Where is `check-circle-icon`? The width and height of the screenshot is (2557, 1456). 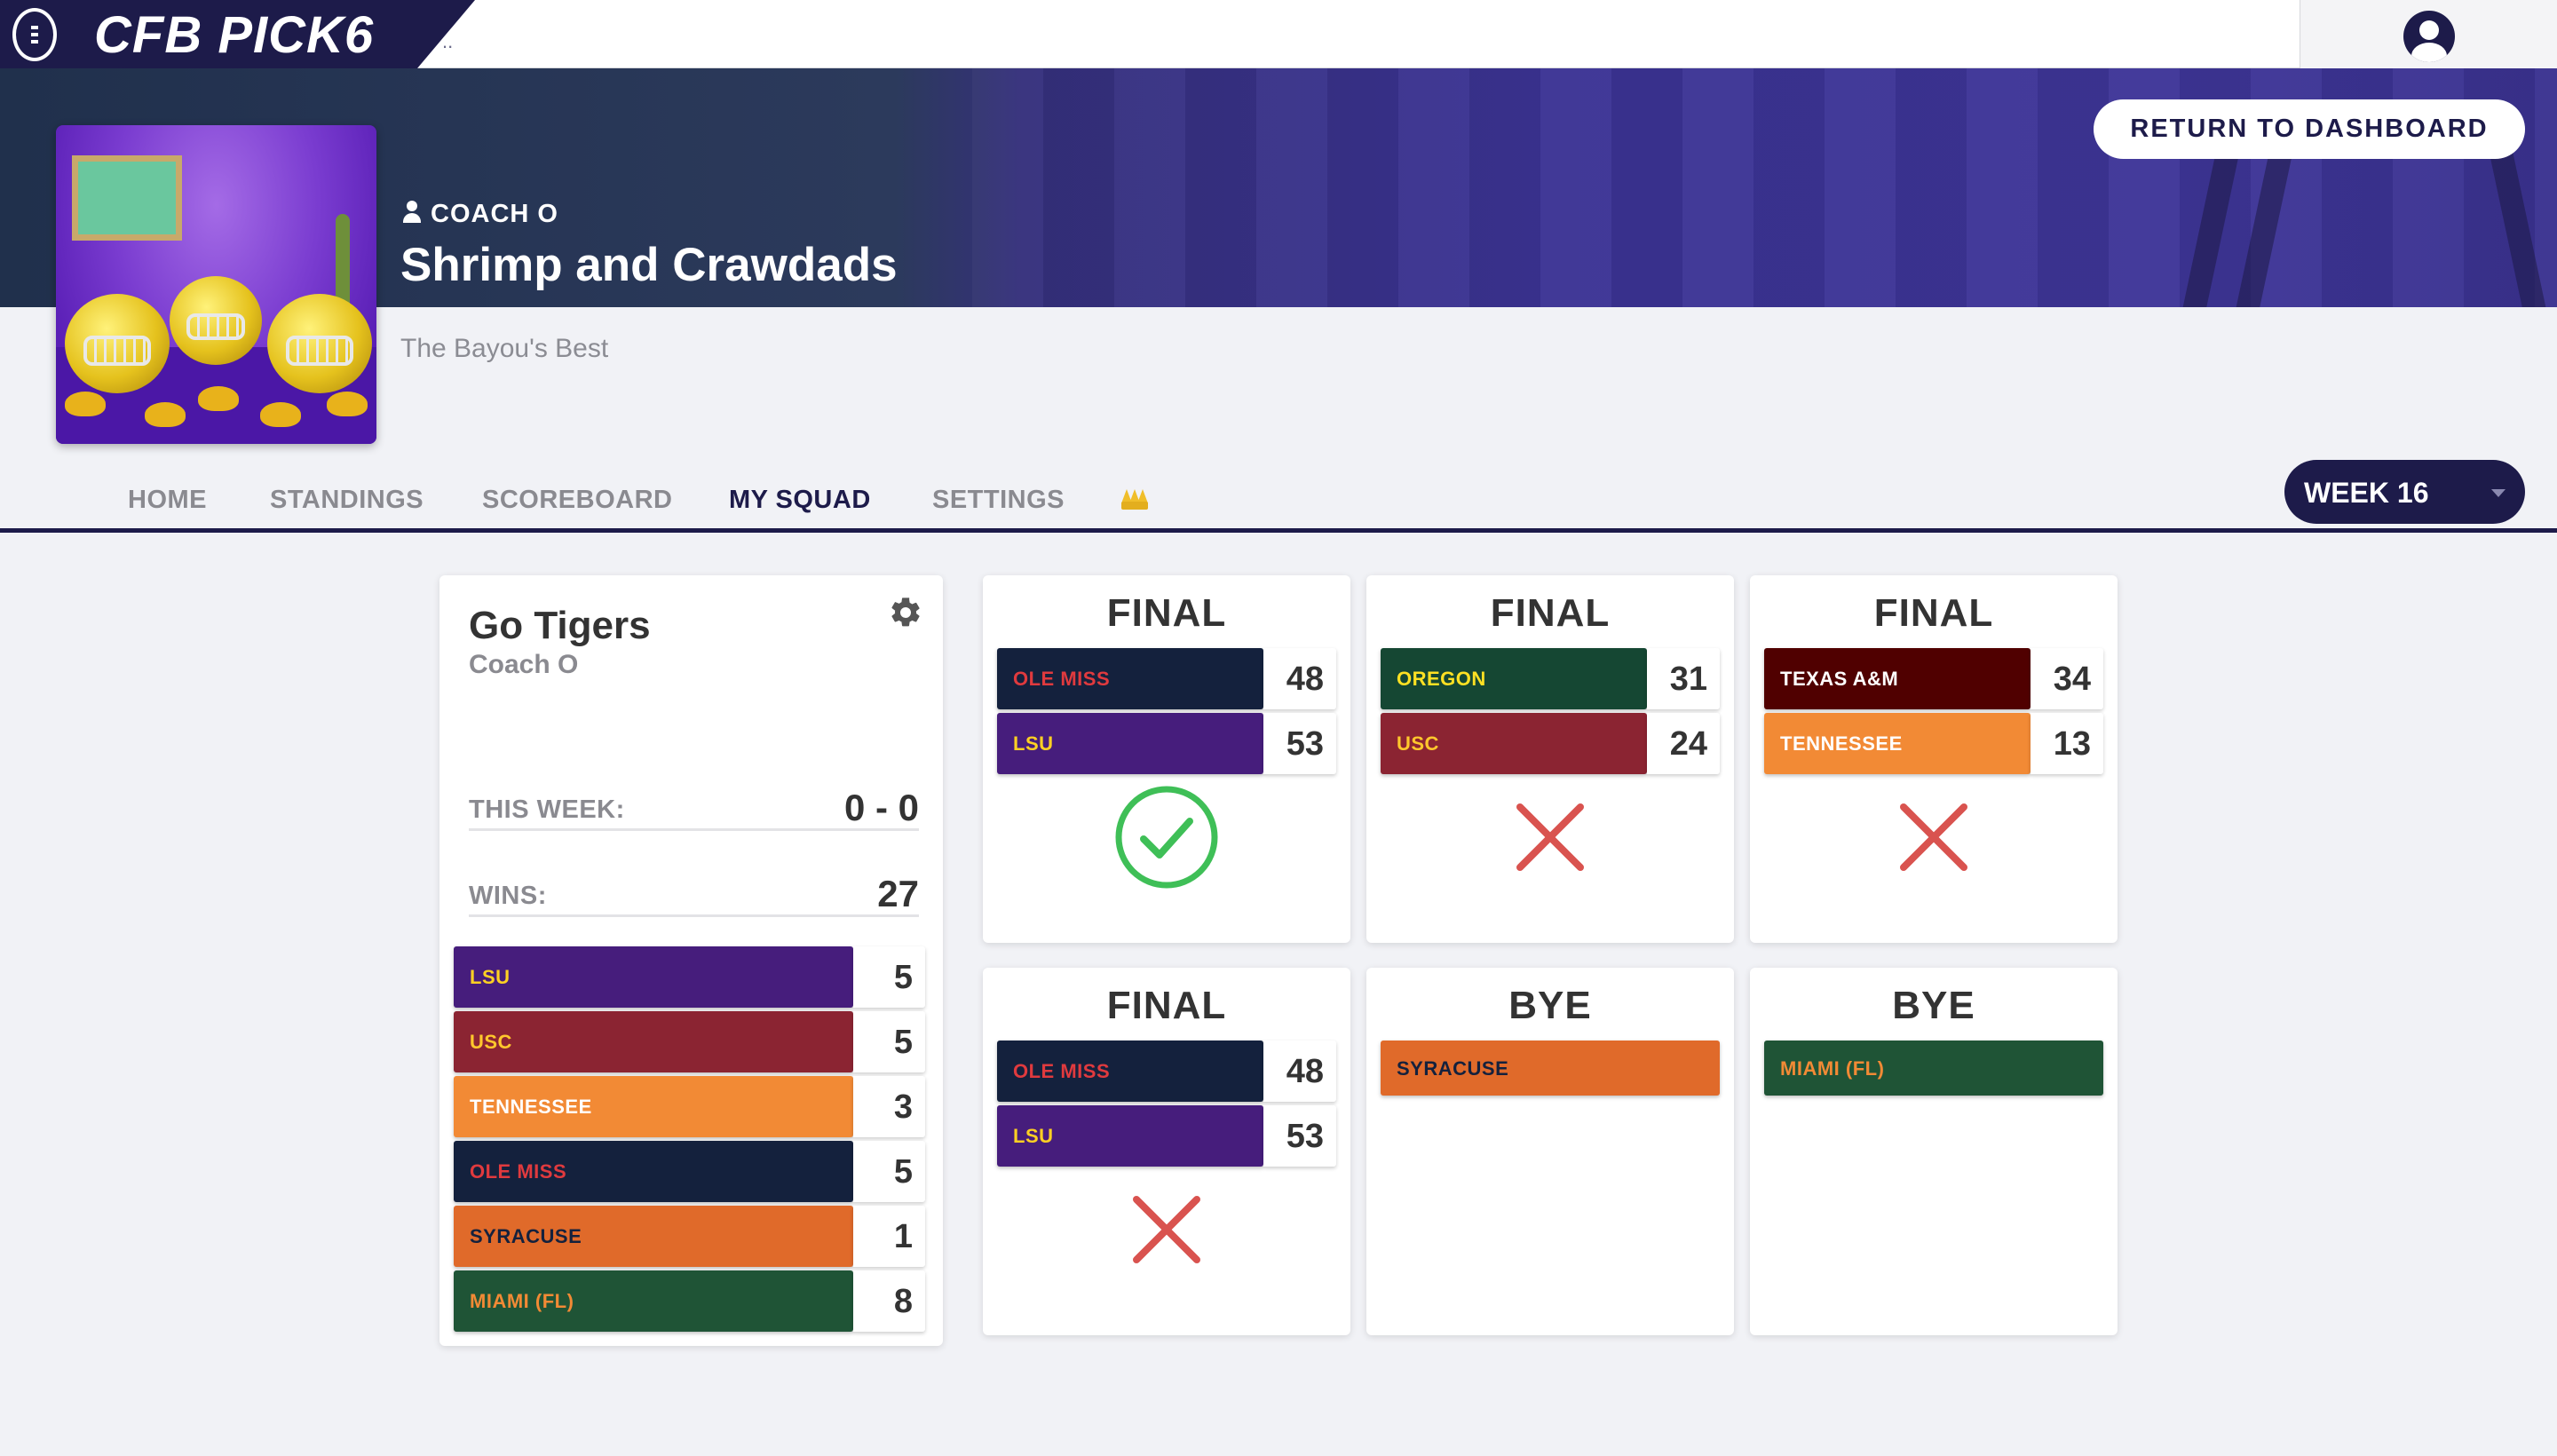 check-circle-icon is located at coordinates (1166, 837).